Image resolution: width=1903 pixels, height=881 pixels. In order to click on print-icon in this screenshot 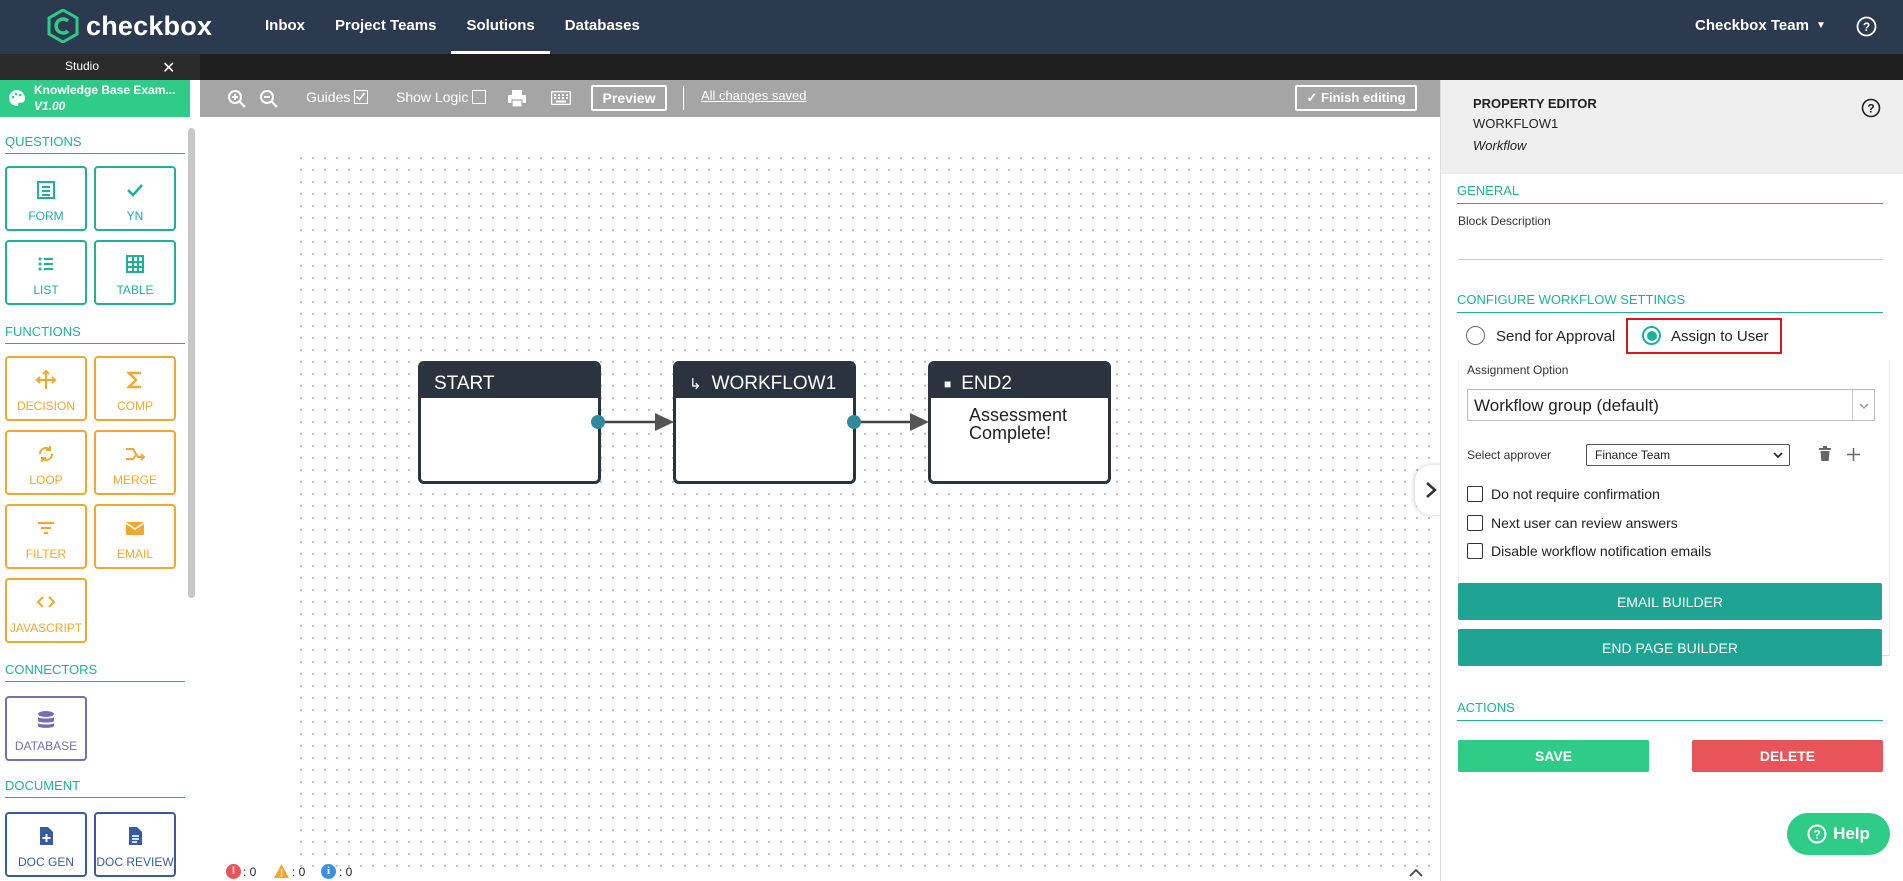, I will do `click(517, 98)`.